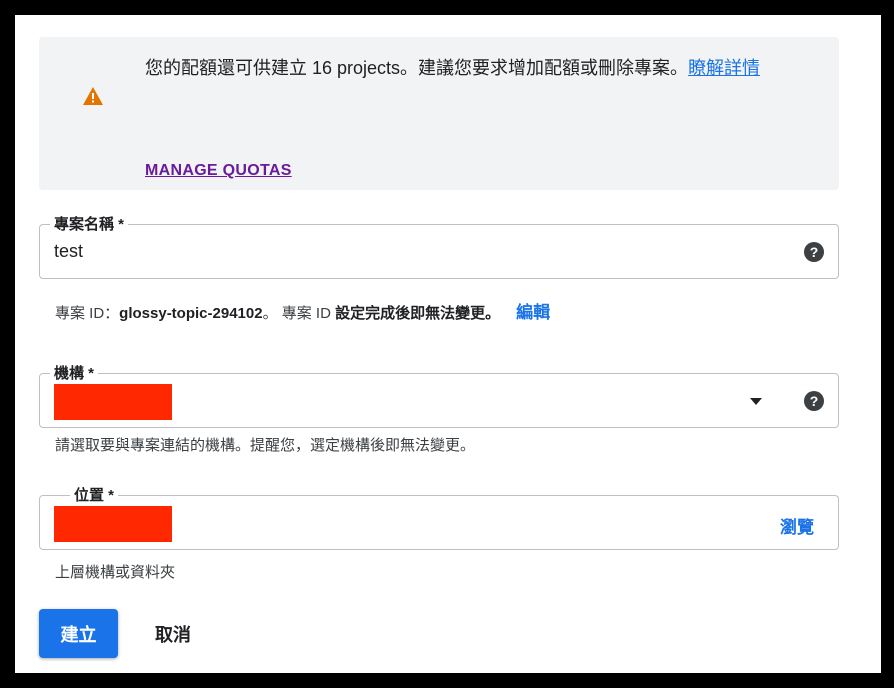 Image resolution: width=894 pixels, height=688 pixels. Describe the element at coordinates (417, 68) in the screenshot. I see `quota-message-text: 您的配額還可供建立 16 projects。建議您要求增加配額或刪除專案。` at that location.